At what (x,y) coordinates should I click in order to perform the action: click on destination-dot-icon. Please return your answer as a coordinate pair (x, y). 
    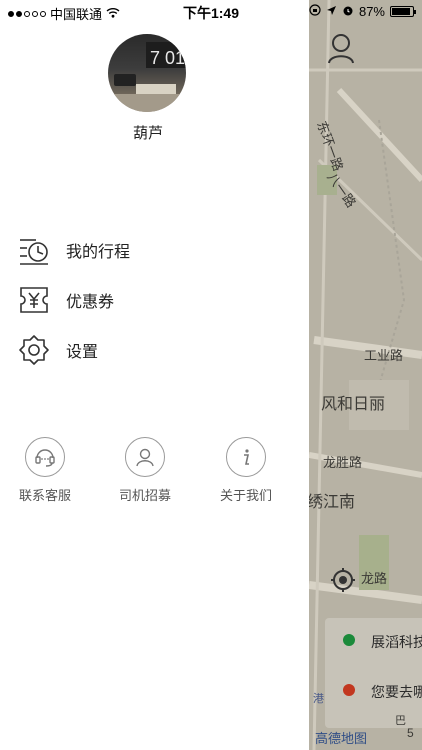
    Looking at the image, I should click on (349, 690).